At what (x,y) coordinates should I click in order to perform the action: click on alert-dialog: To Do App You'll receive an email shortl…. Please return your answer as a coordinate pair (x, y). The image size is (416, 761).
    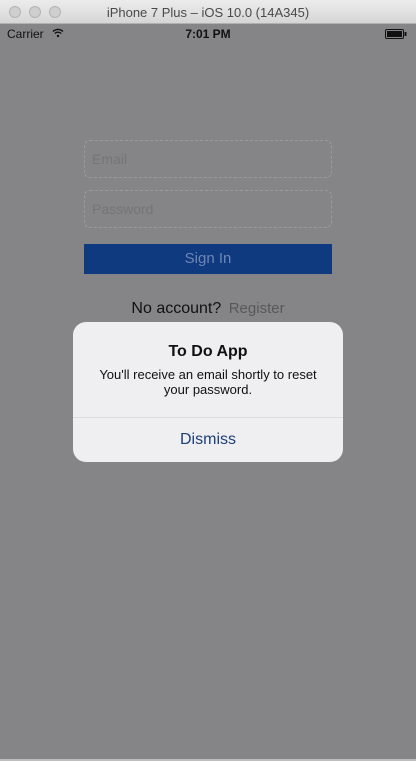
    Looking at the image, I should click on (208, 392).